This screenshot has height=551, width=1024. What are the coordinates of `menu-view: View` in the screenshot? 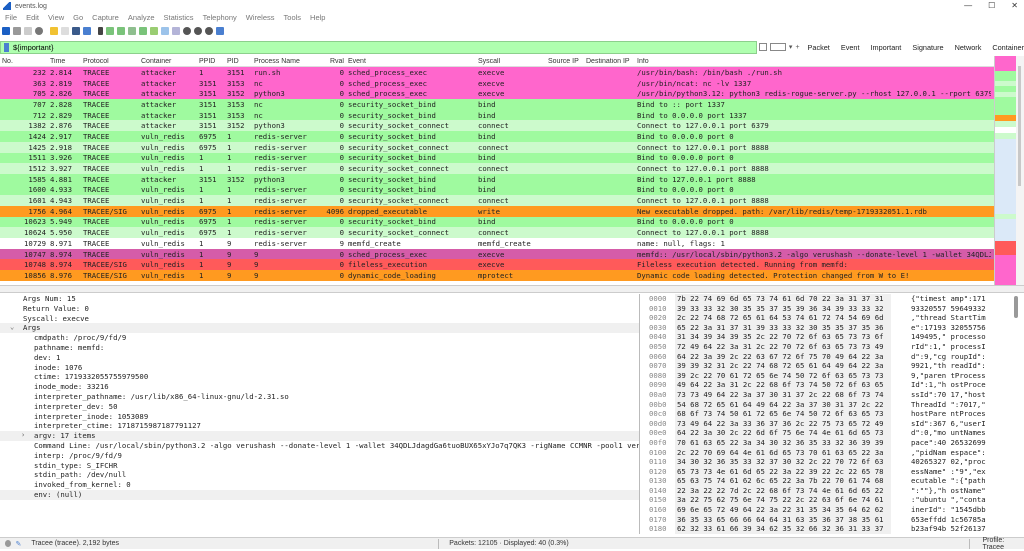 It's located at (56, 18).